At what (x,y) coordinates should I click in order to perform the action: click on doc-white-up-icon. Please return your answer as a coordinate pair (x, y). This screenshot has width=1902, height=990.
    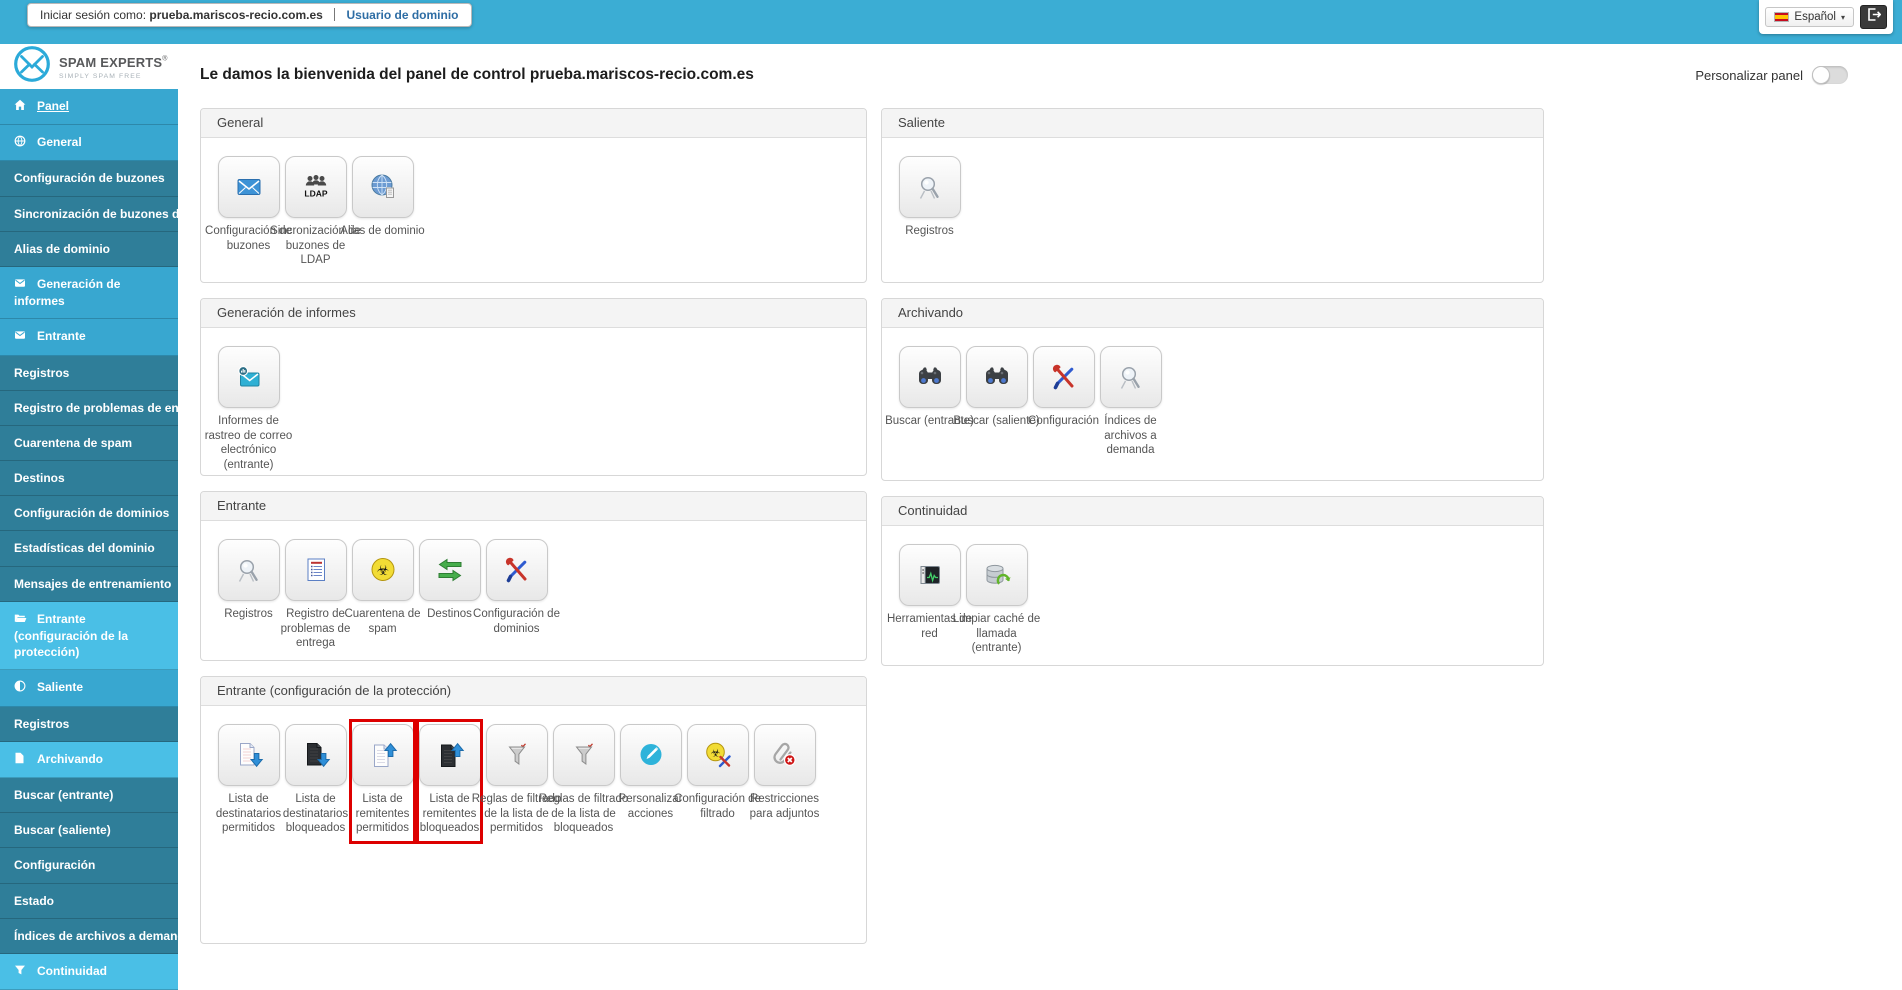
    Looking at the image, I should click on (383, 755).